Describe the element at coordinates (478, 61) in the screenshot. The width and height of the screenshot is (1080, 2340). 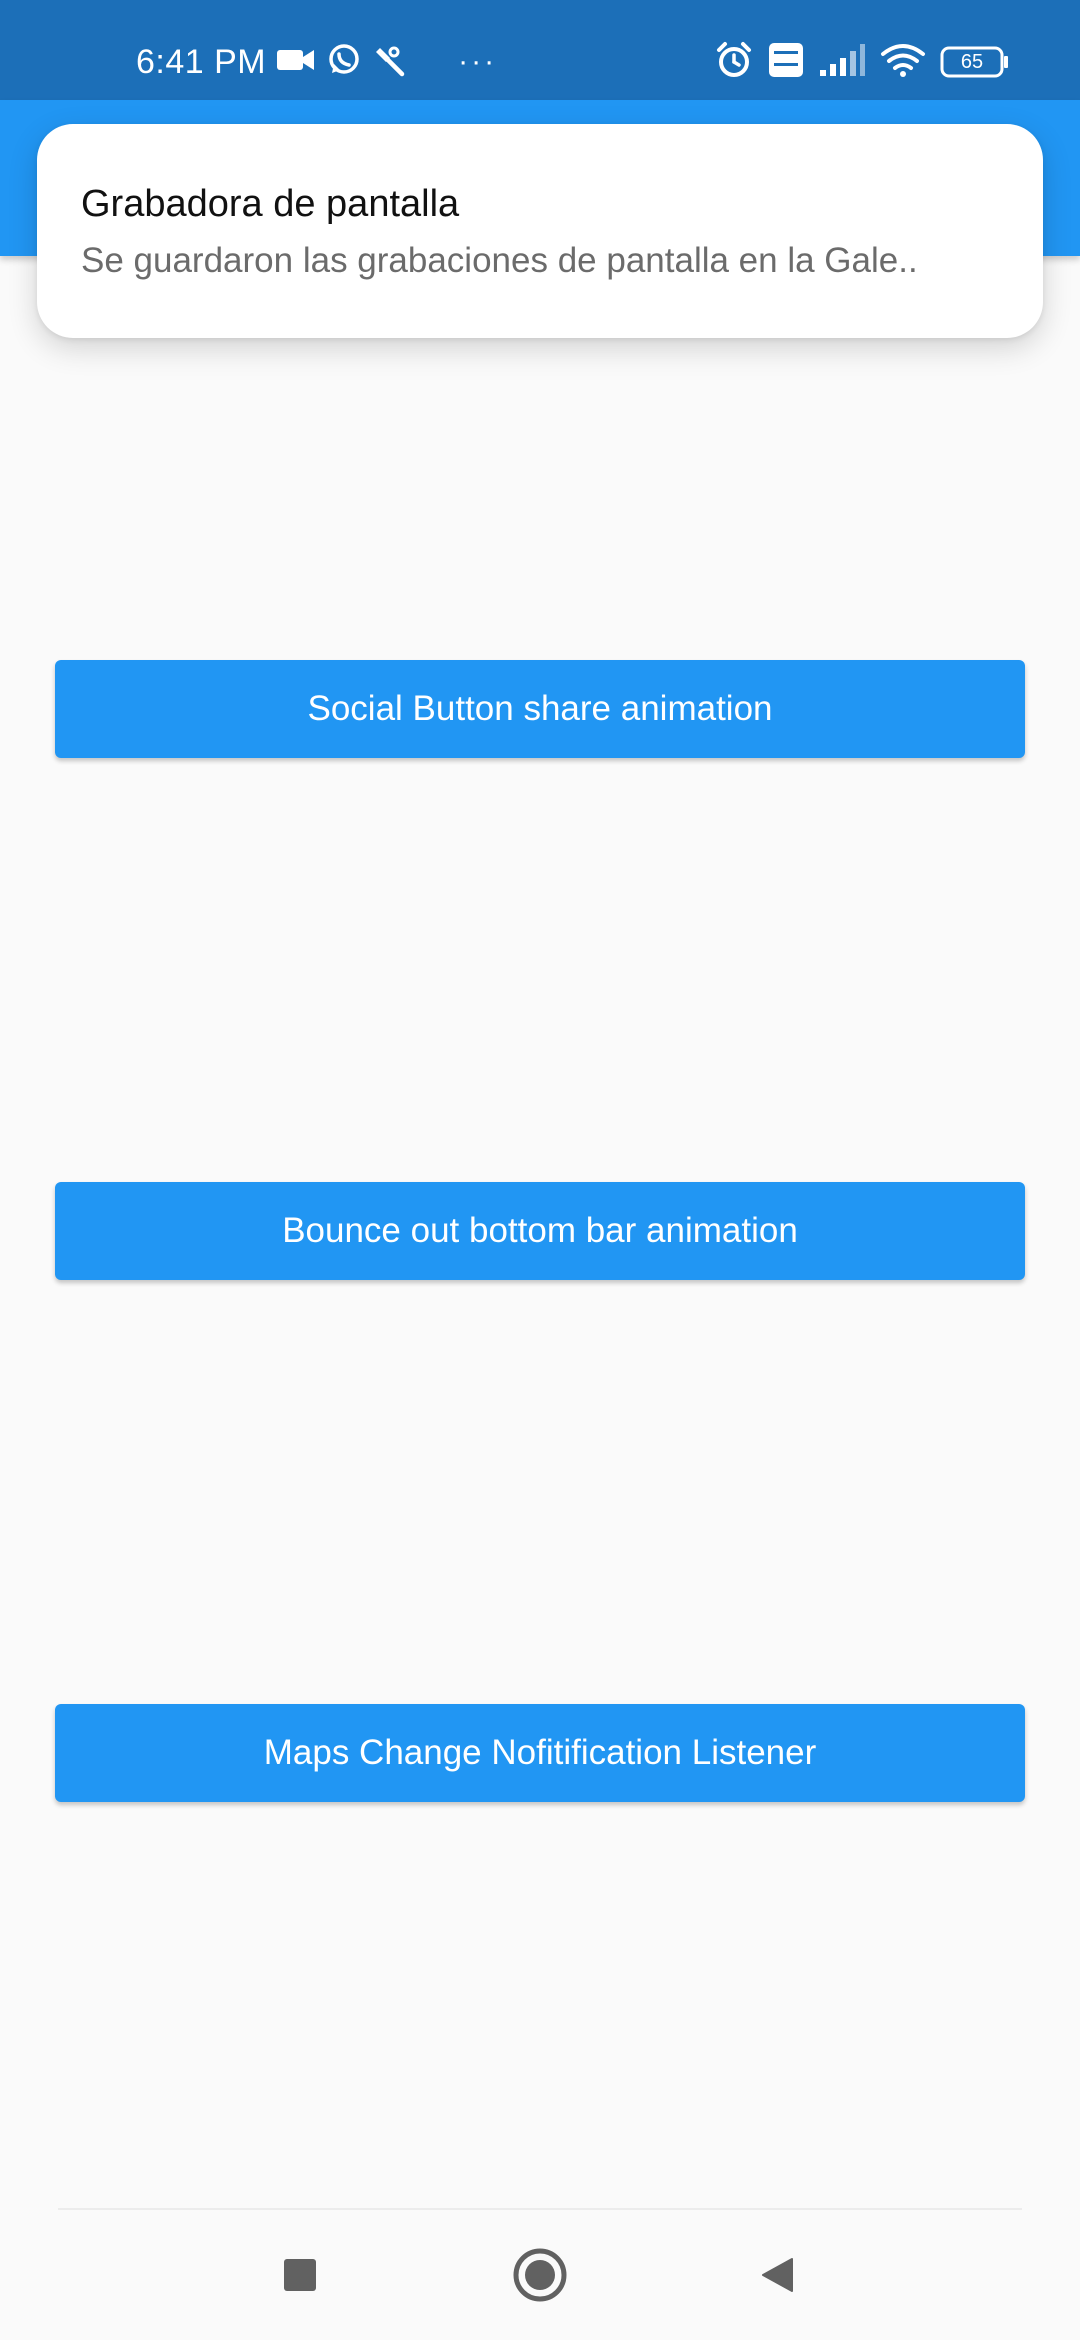
I see `more-notifications-indicator: ···` at that location.